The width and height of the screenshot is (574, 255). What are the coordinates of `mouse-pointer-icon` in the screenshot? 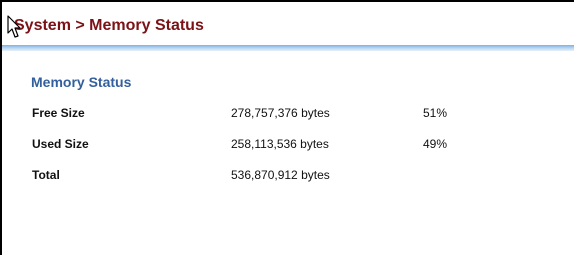 It's located at (14, 26).